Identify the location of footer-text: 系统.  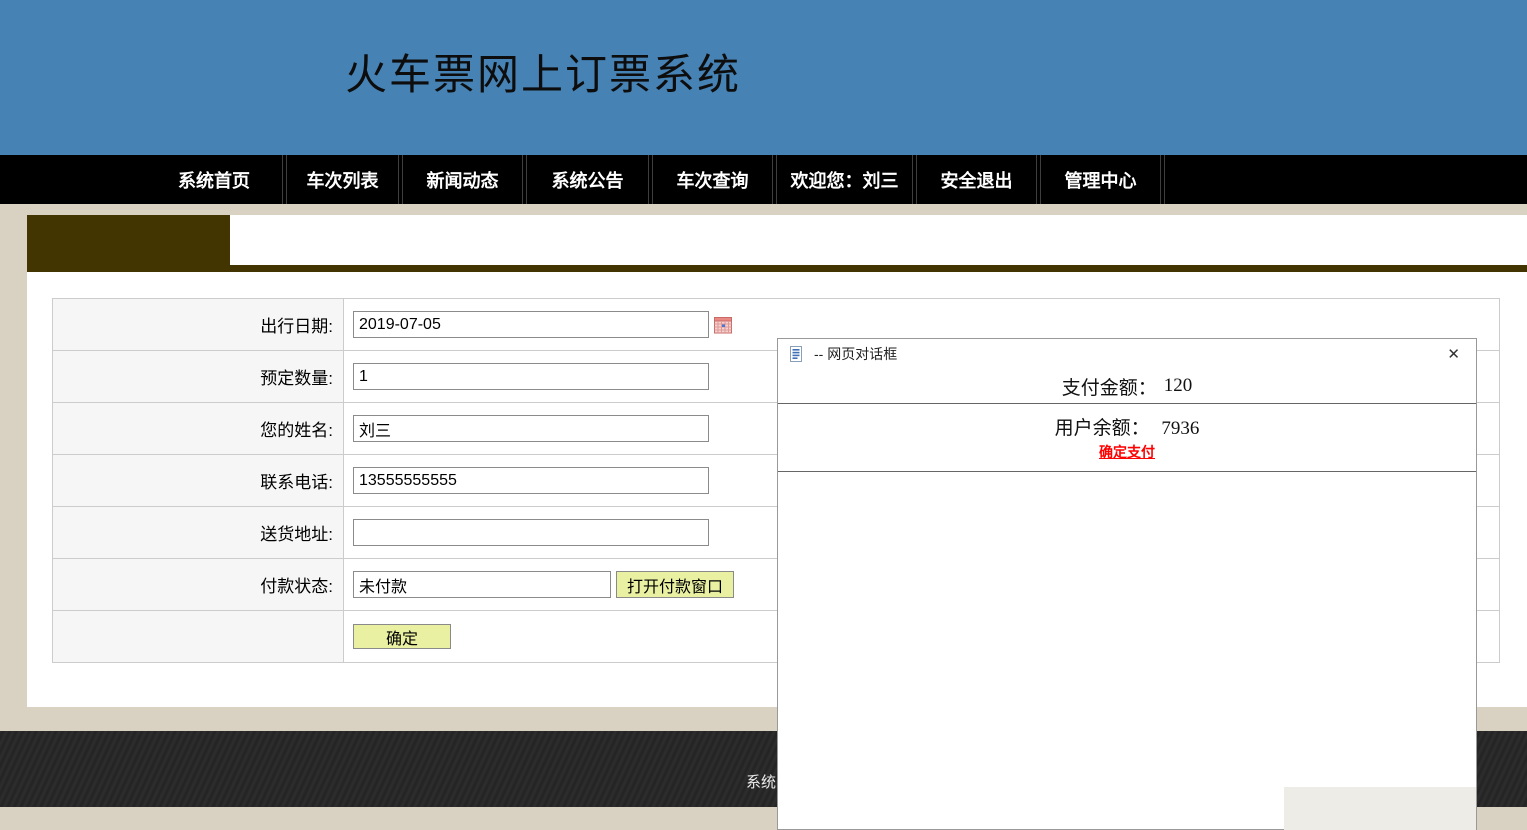
(761, 782).